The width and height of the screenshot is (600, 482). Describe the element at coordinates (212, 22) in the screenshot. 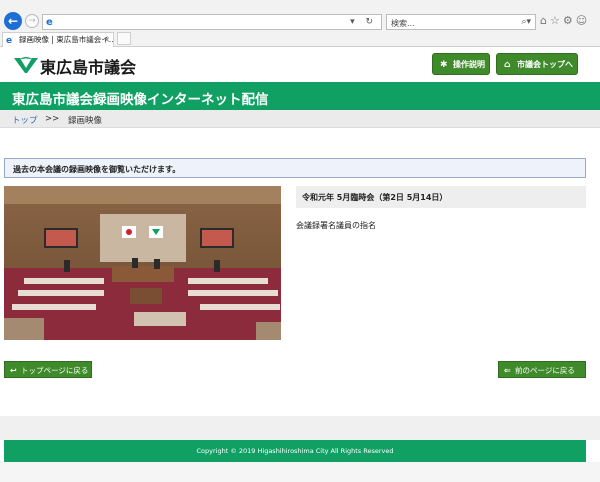

I see `address-bar: e ▾ ↻` at that location.